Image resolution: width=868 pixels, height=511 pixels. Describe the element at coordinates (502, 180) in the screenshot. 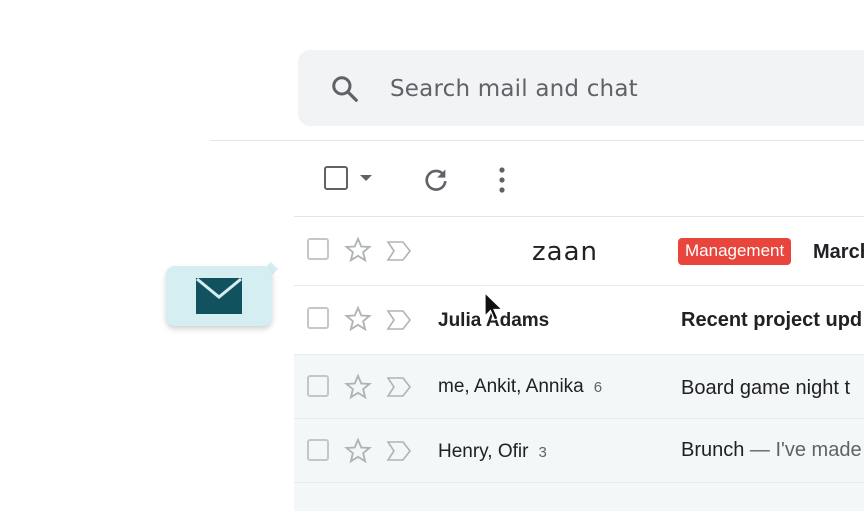

I see `more-options-icon` at that location.